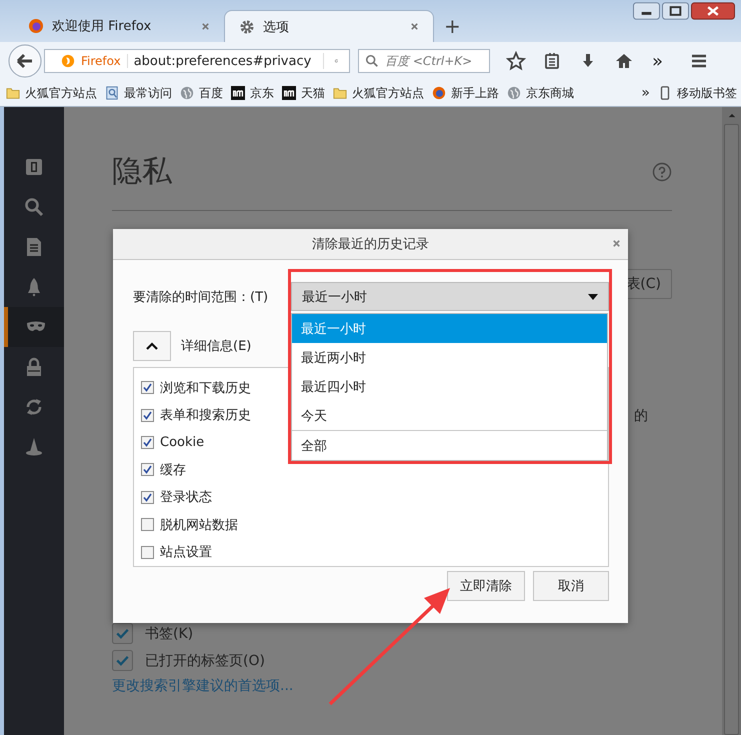 This screenshot has width=741, height=735. Describe the element at coordinates (540, 93) in the screenshot. I see `bookmark-item: 京东商城` at that location.